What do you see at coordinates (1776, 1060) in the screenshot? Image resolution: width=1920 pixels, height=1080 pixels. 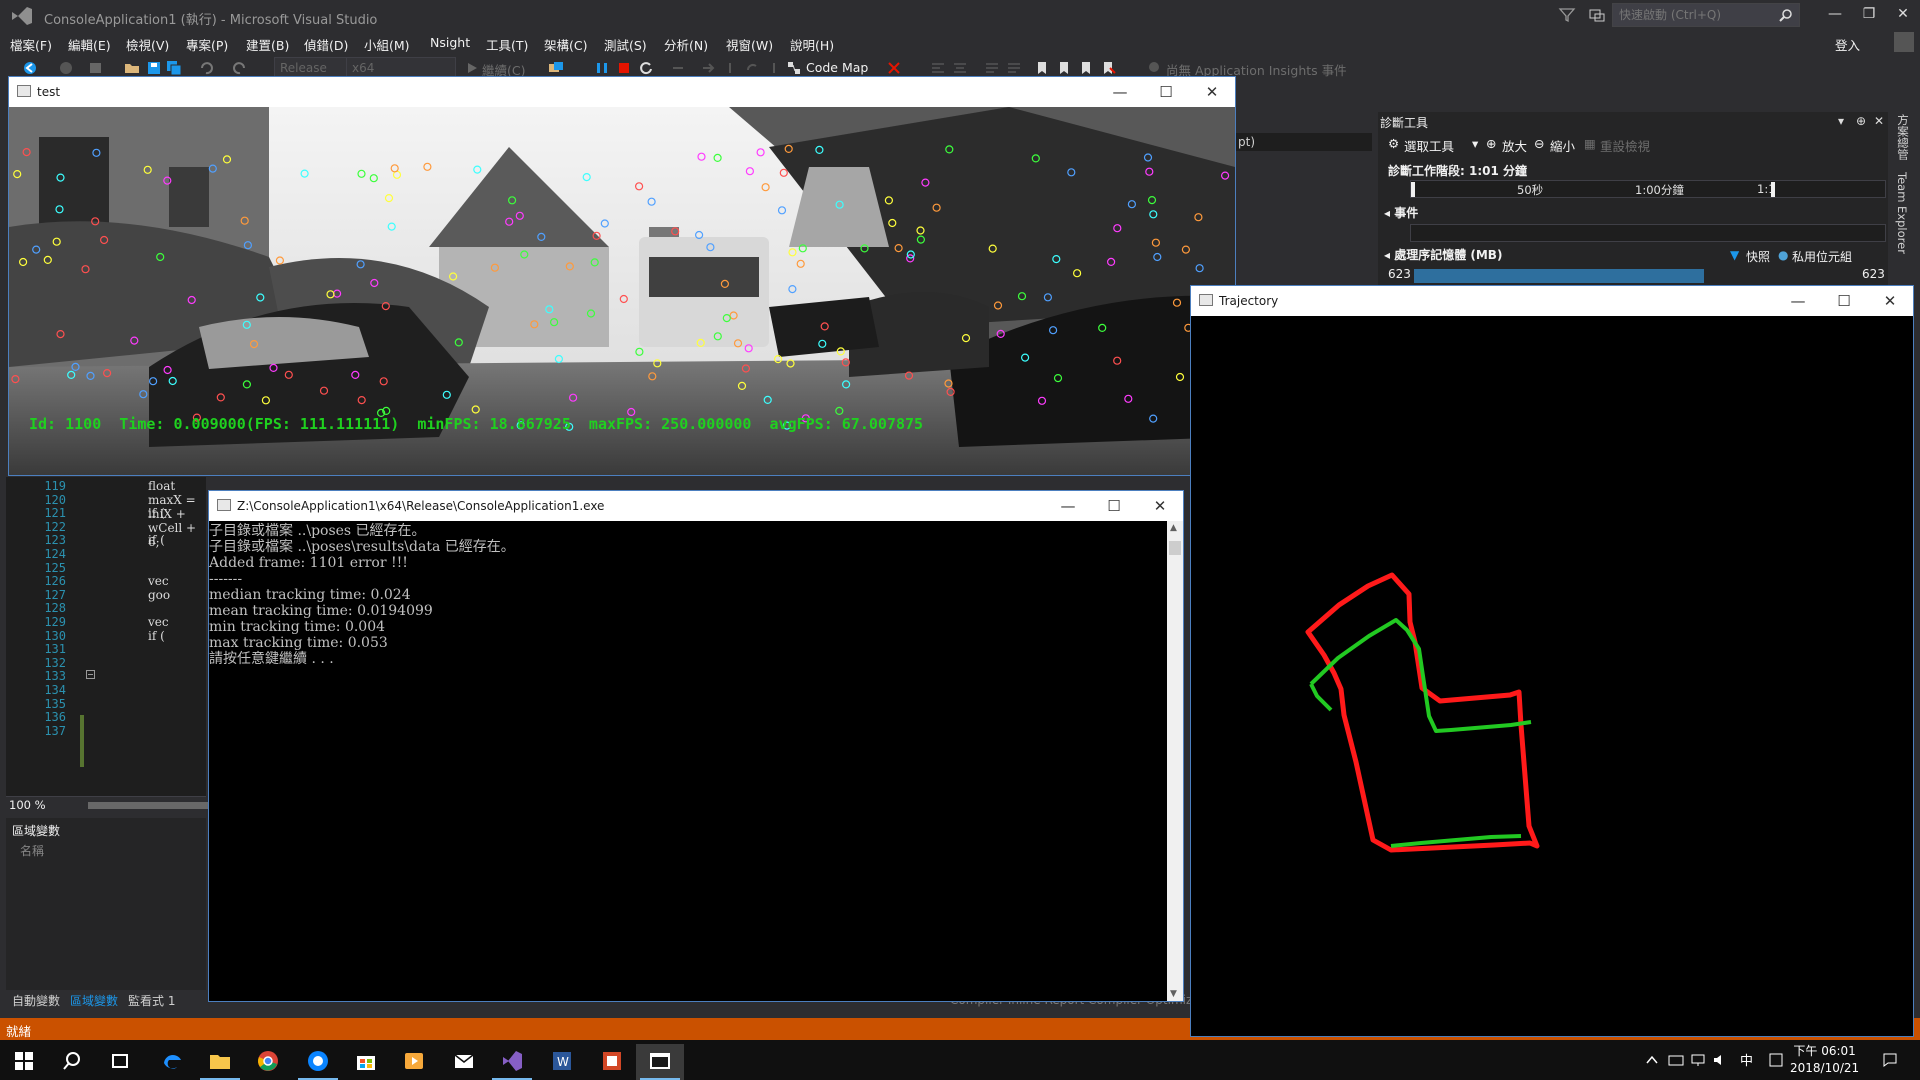 I see `ime-mode-icon` at bounding box center [1776, 1060].